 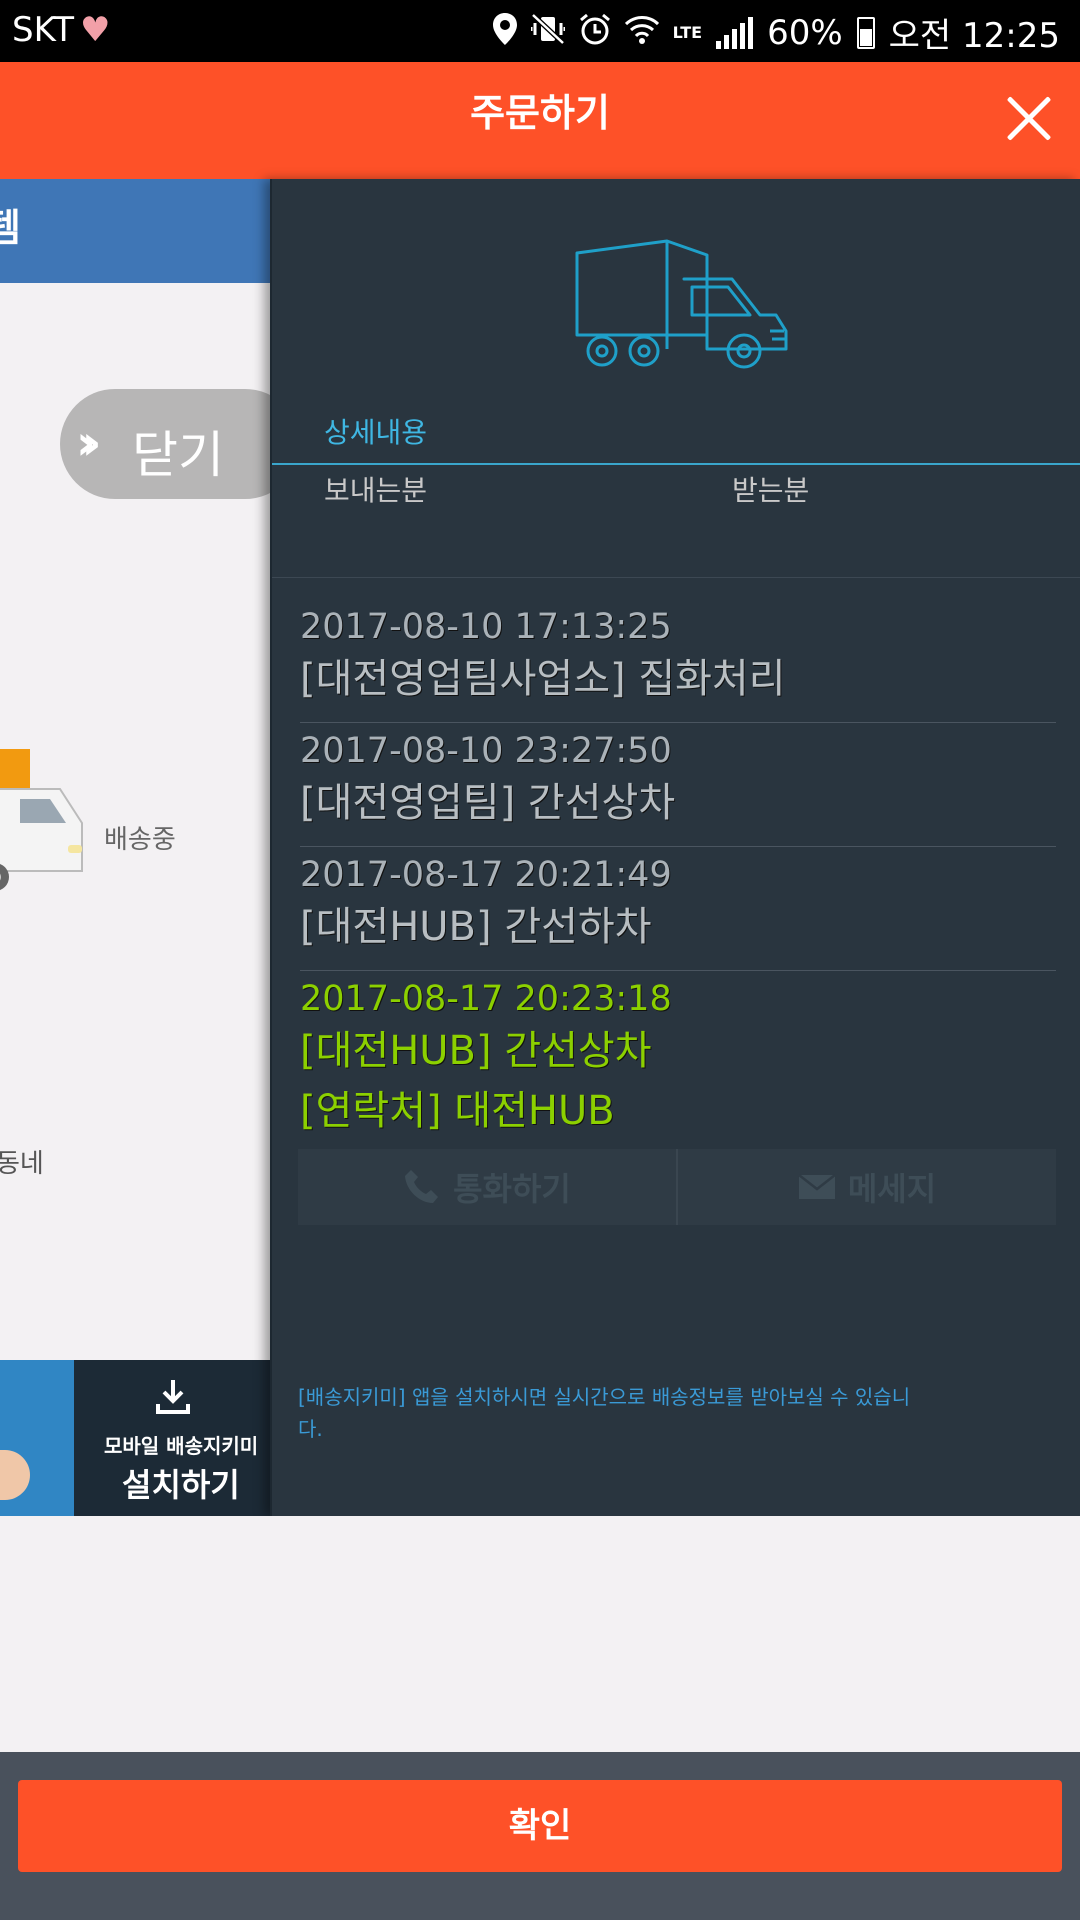 I want to click on app-install-banner: 모바일 배송지키미 설치하기, so click(x=135, y=1438).